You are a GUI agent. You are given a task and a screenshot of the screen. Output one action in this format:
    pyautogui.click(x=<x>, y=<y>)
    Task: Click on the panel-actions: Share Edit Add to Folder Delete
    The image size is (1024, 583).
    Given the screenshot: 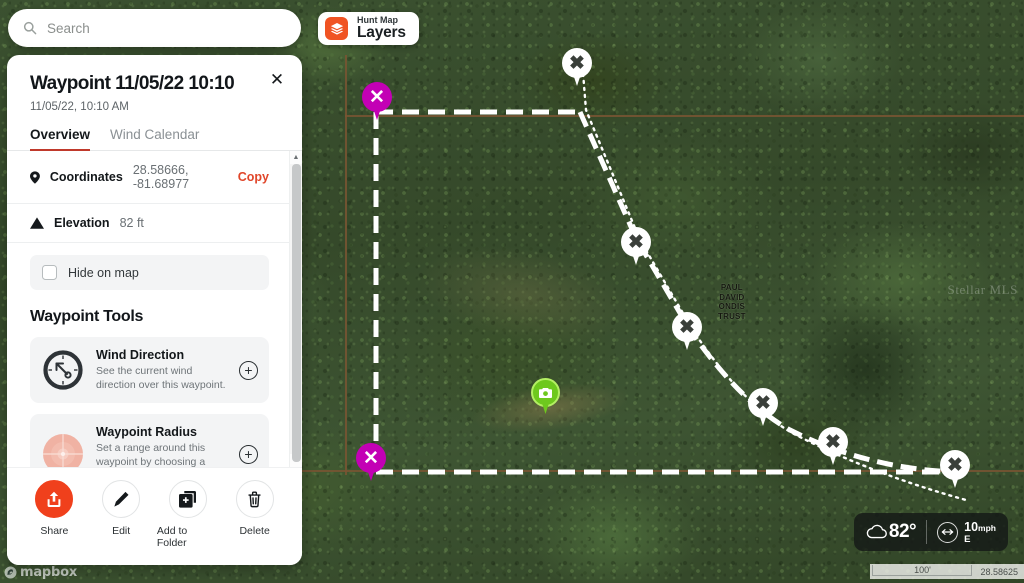 What is the action you would take?
    pyautogui.click(x=154, y=516)
    